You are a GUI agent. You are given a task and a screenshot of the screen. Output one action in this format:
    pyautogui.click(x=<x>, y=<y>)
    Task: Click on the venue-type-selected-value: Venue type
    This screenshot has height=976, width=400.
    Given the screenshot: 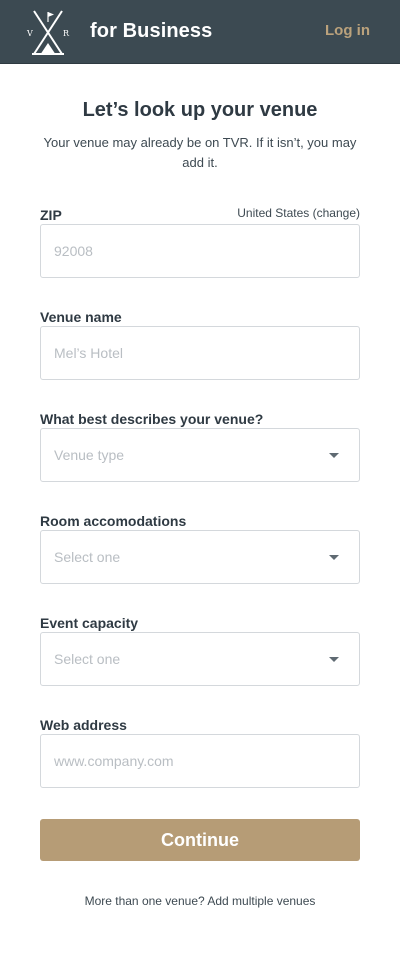 What is the action you would take?
    pyautogui.click(x=89, y=455)
    